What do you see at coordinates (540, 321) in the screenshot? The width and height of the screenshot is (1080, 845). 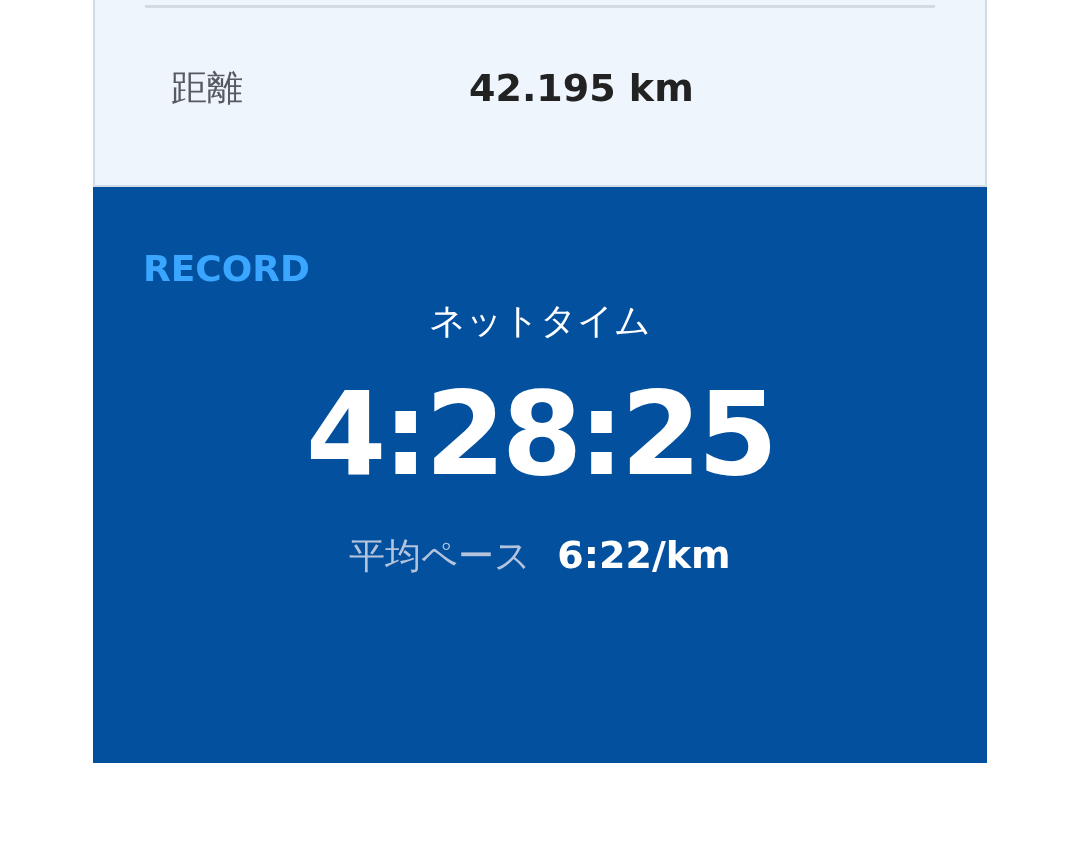 I see `net-time-label: ネットタイム` at bounding box center [540, 321].